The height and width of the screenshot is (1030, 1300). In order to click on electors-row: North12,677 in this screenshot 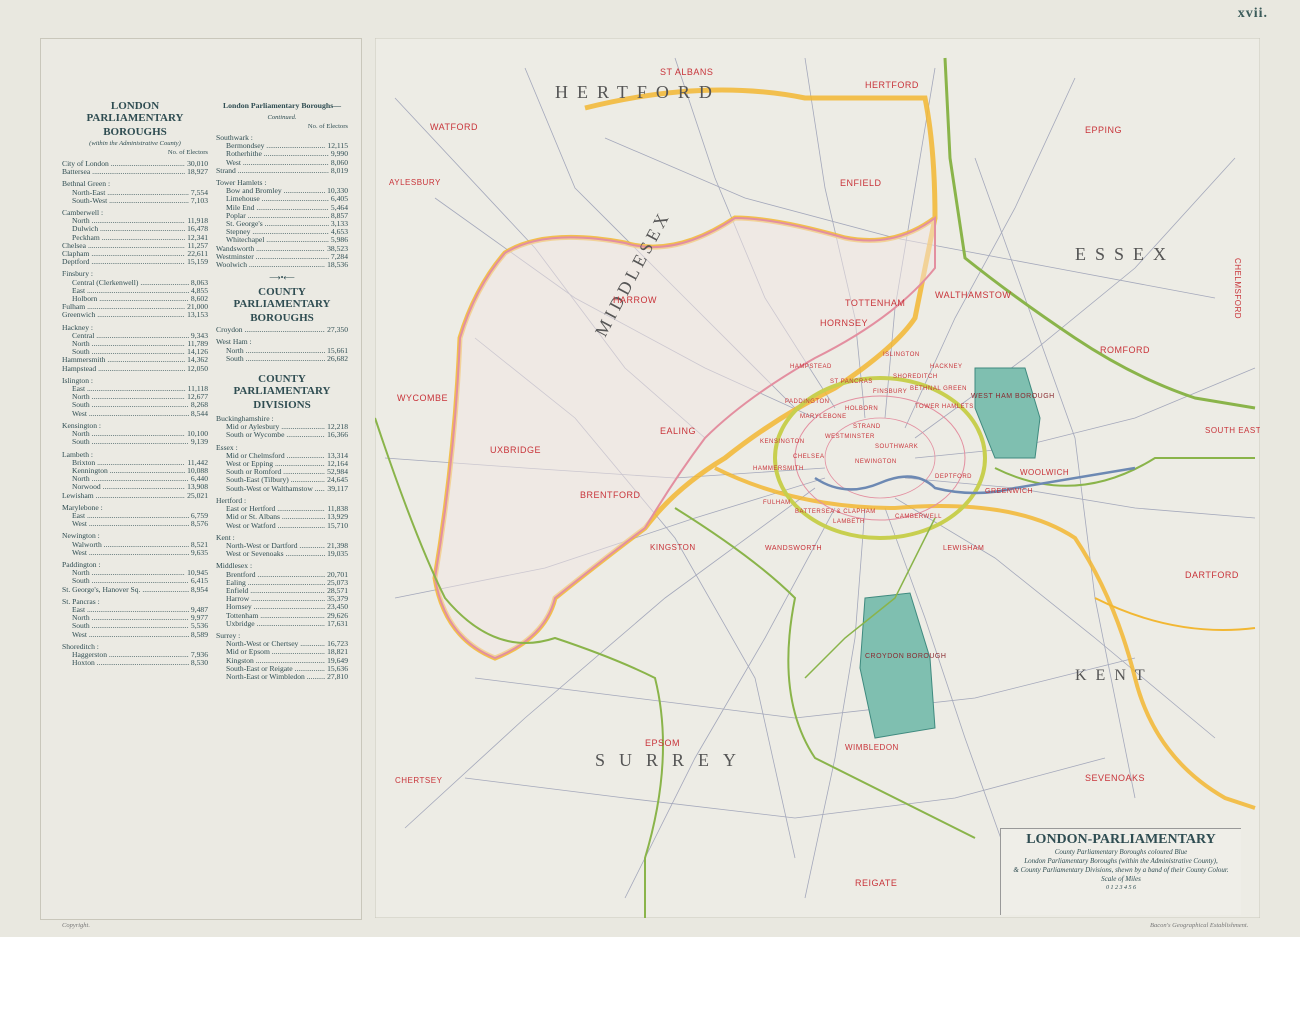, I will do `click(135, 397)`.